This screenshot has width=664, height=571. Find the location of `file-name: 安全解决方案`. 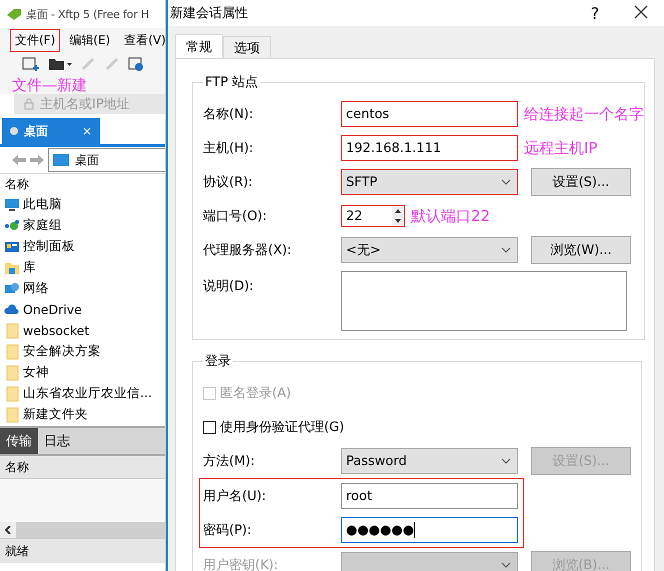

file-name: 安全解决方案 is located at coordinates (62, 351).